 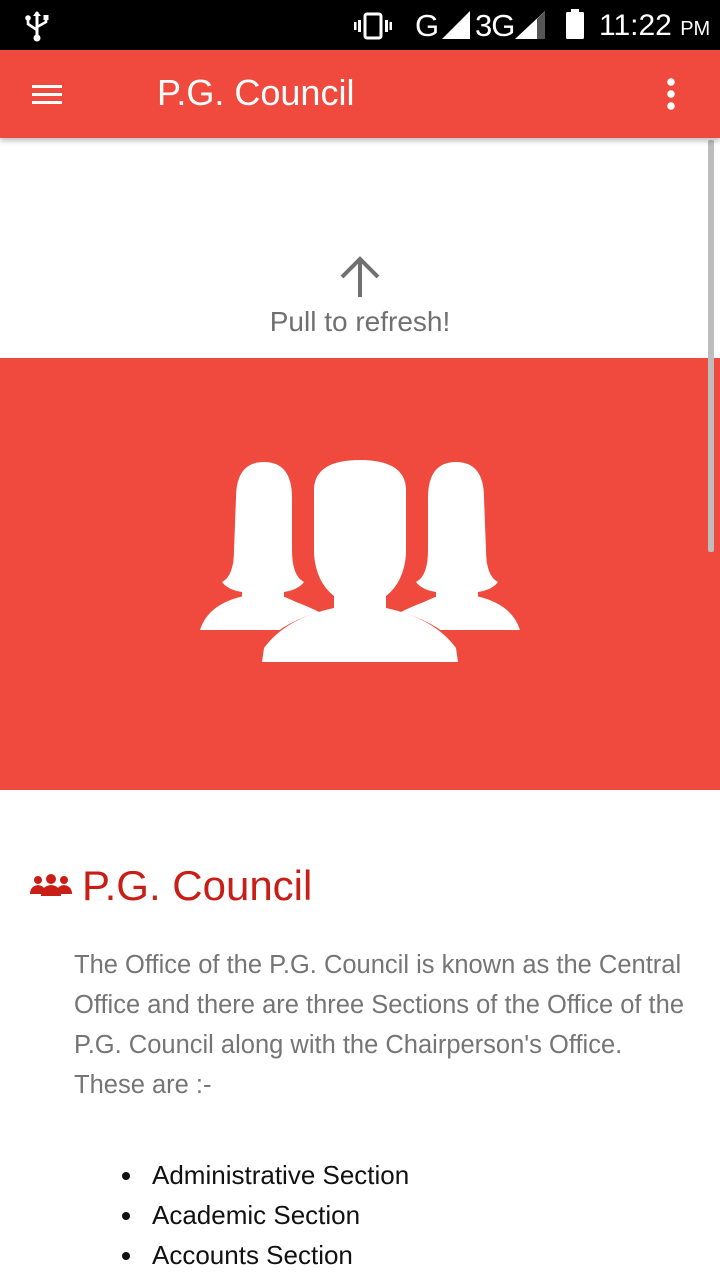 I want to click on group-icon, so click(x=51, y=885).